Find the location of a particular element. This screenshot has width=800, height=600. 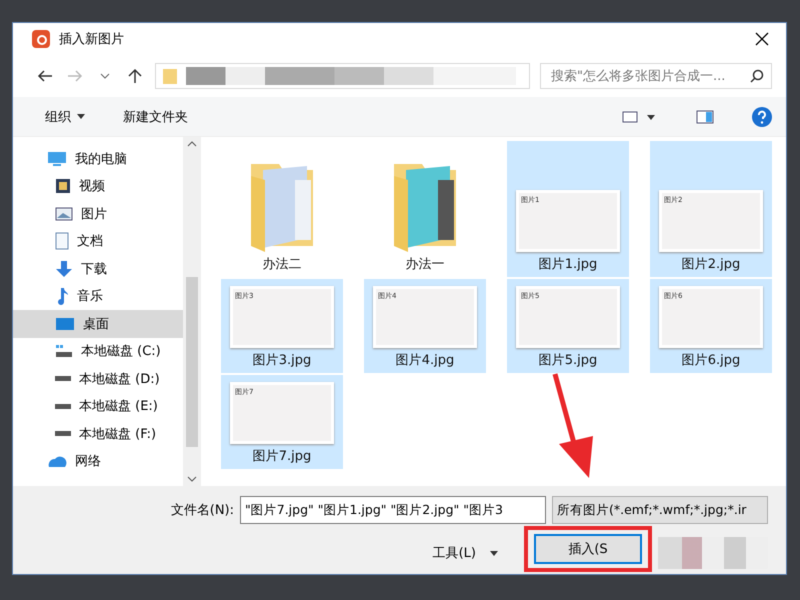

desktop-icon is located at coordinates (65, 323).